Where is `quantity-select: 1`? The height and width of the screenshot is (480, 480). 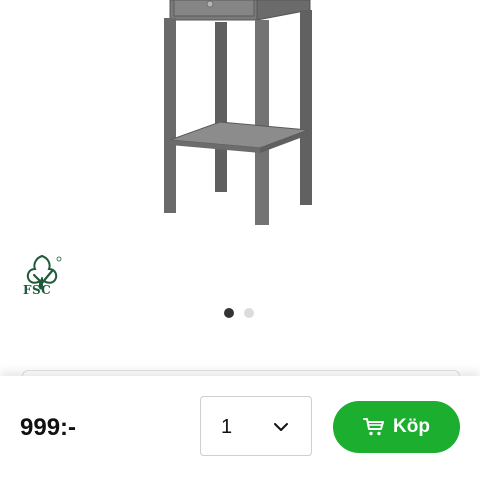 quantity-select: 1 is located at coordinates (256, 426).